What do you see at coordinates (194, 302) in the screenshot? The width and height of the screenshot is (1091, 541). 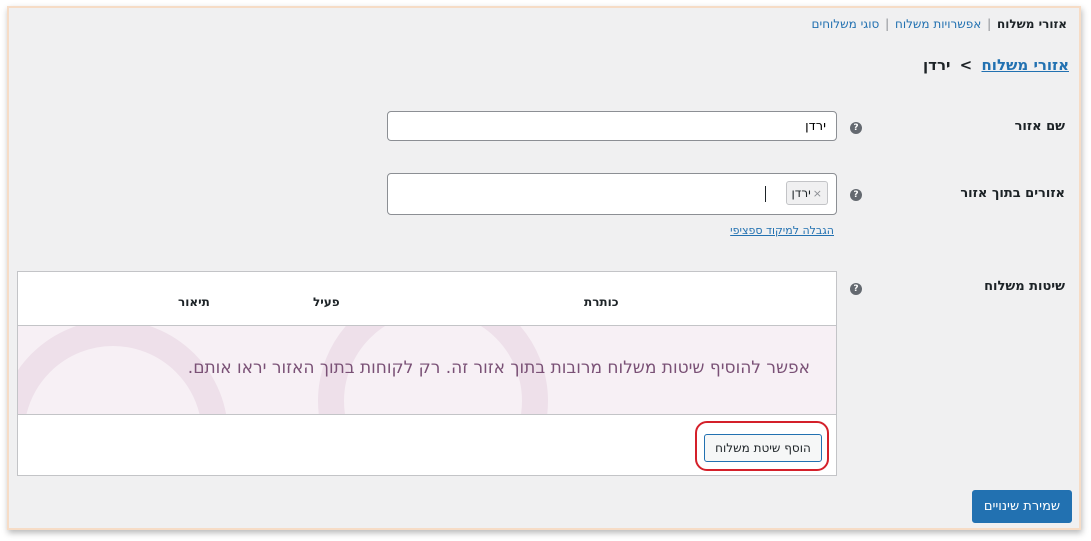 I see `column-header-description: תיאור` at bounding box center [194, 302].